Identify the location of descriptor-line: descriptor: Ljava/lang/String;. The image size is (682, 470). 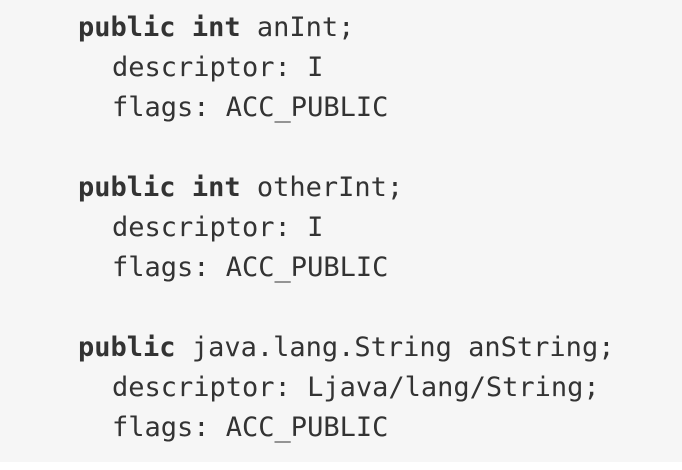
(356, 387).